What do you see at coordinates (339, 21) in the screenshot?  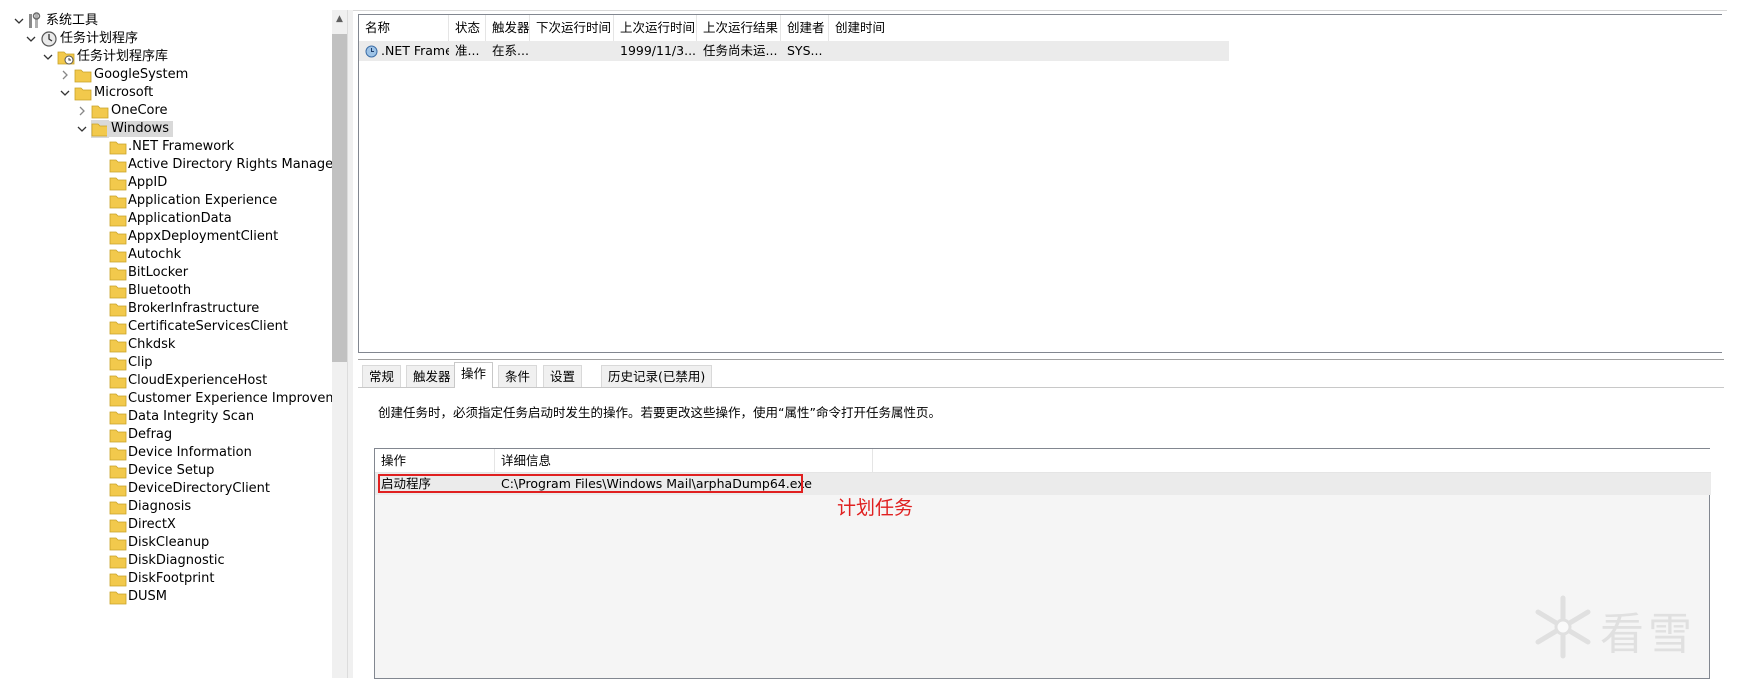 I see `scroll-up-arrow-icon: ▲` at bounding box center [339, 21].